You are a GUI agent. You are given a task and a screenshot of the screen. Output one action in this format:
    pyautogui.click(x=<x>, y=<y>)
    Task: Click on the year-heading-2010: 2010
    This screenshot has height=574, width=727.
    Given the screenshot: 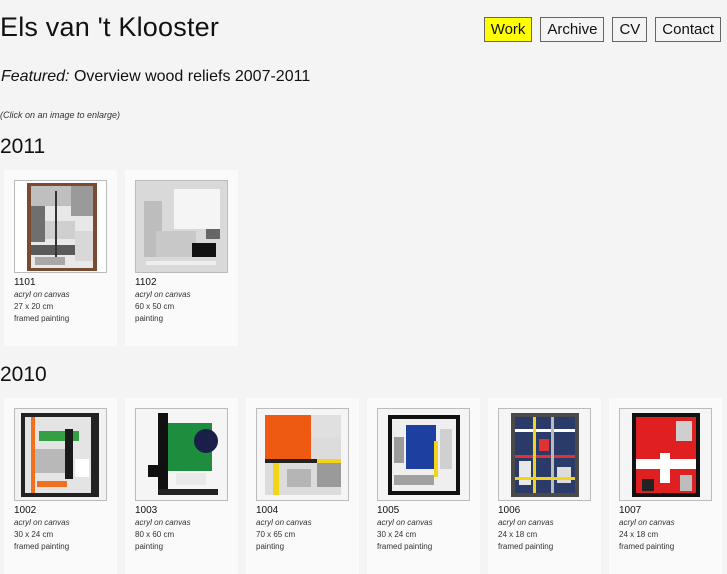 What is the action you would take?
    pyautogui.click(x=23, y=374)
    